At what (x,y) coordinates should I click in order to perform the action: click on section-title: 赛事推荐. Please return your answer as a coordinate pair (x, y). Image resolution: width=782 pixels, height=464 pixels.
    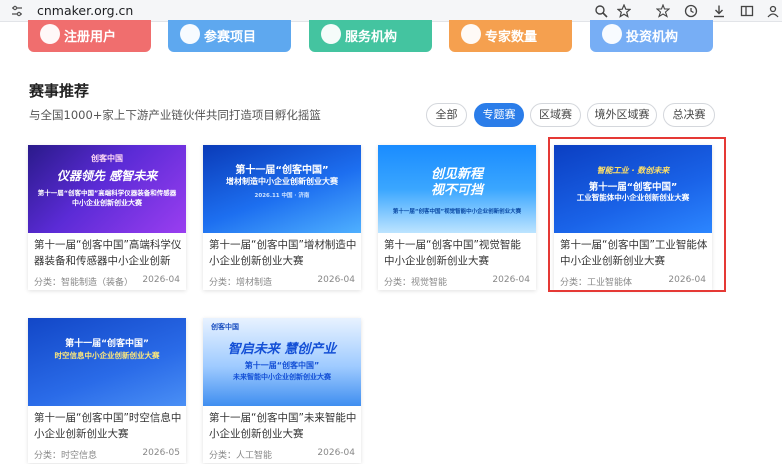
    Looking at the image, I should click on (59, 91).